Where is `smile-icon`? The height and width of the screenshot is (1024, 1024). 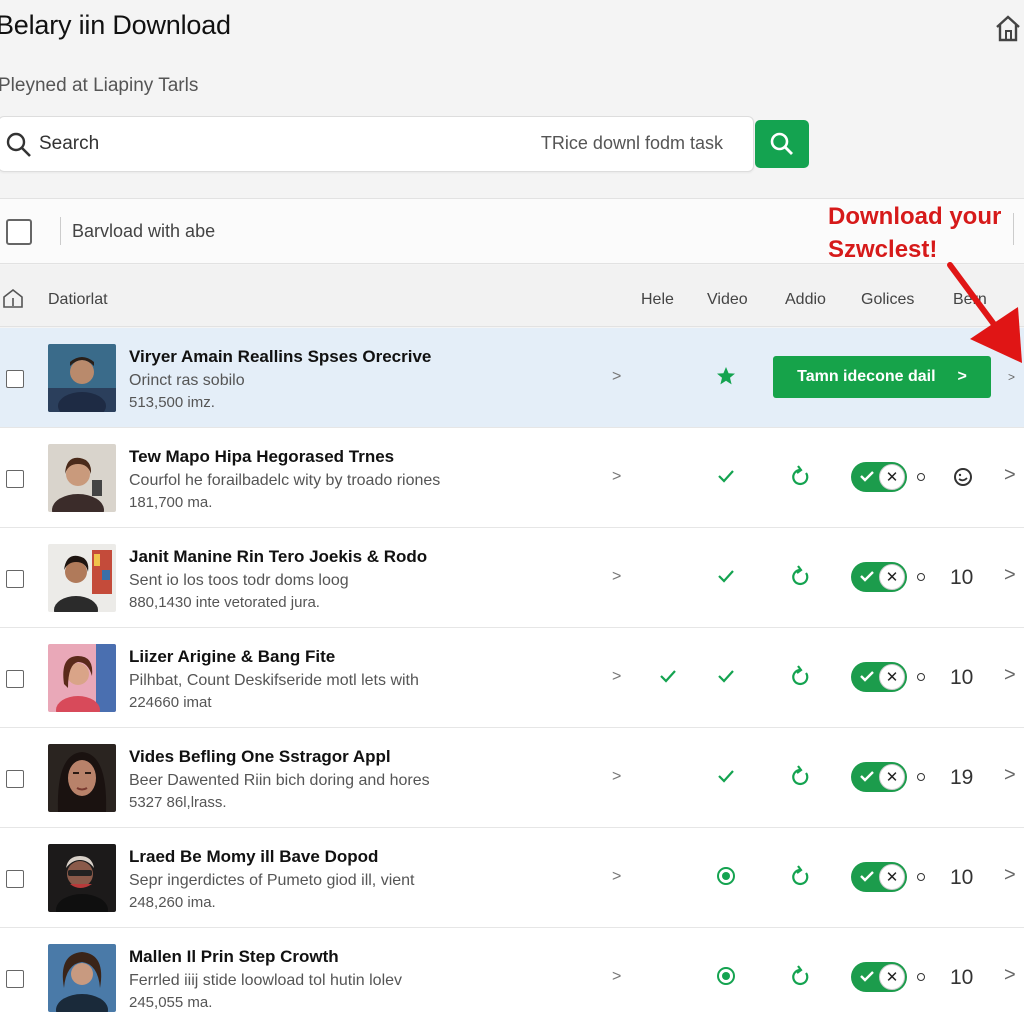
smile-icon is located at coordinates (963, 477).